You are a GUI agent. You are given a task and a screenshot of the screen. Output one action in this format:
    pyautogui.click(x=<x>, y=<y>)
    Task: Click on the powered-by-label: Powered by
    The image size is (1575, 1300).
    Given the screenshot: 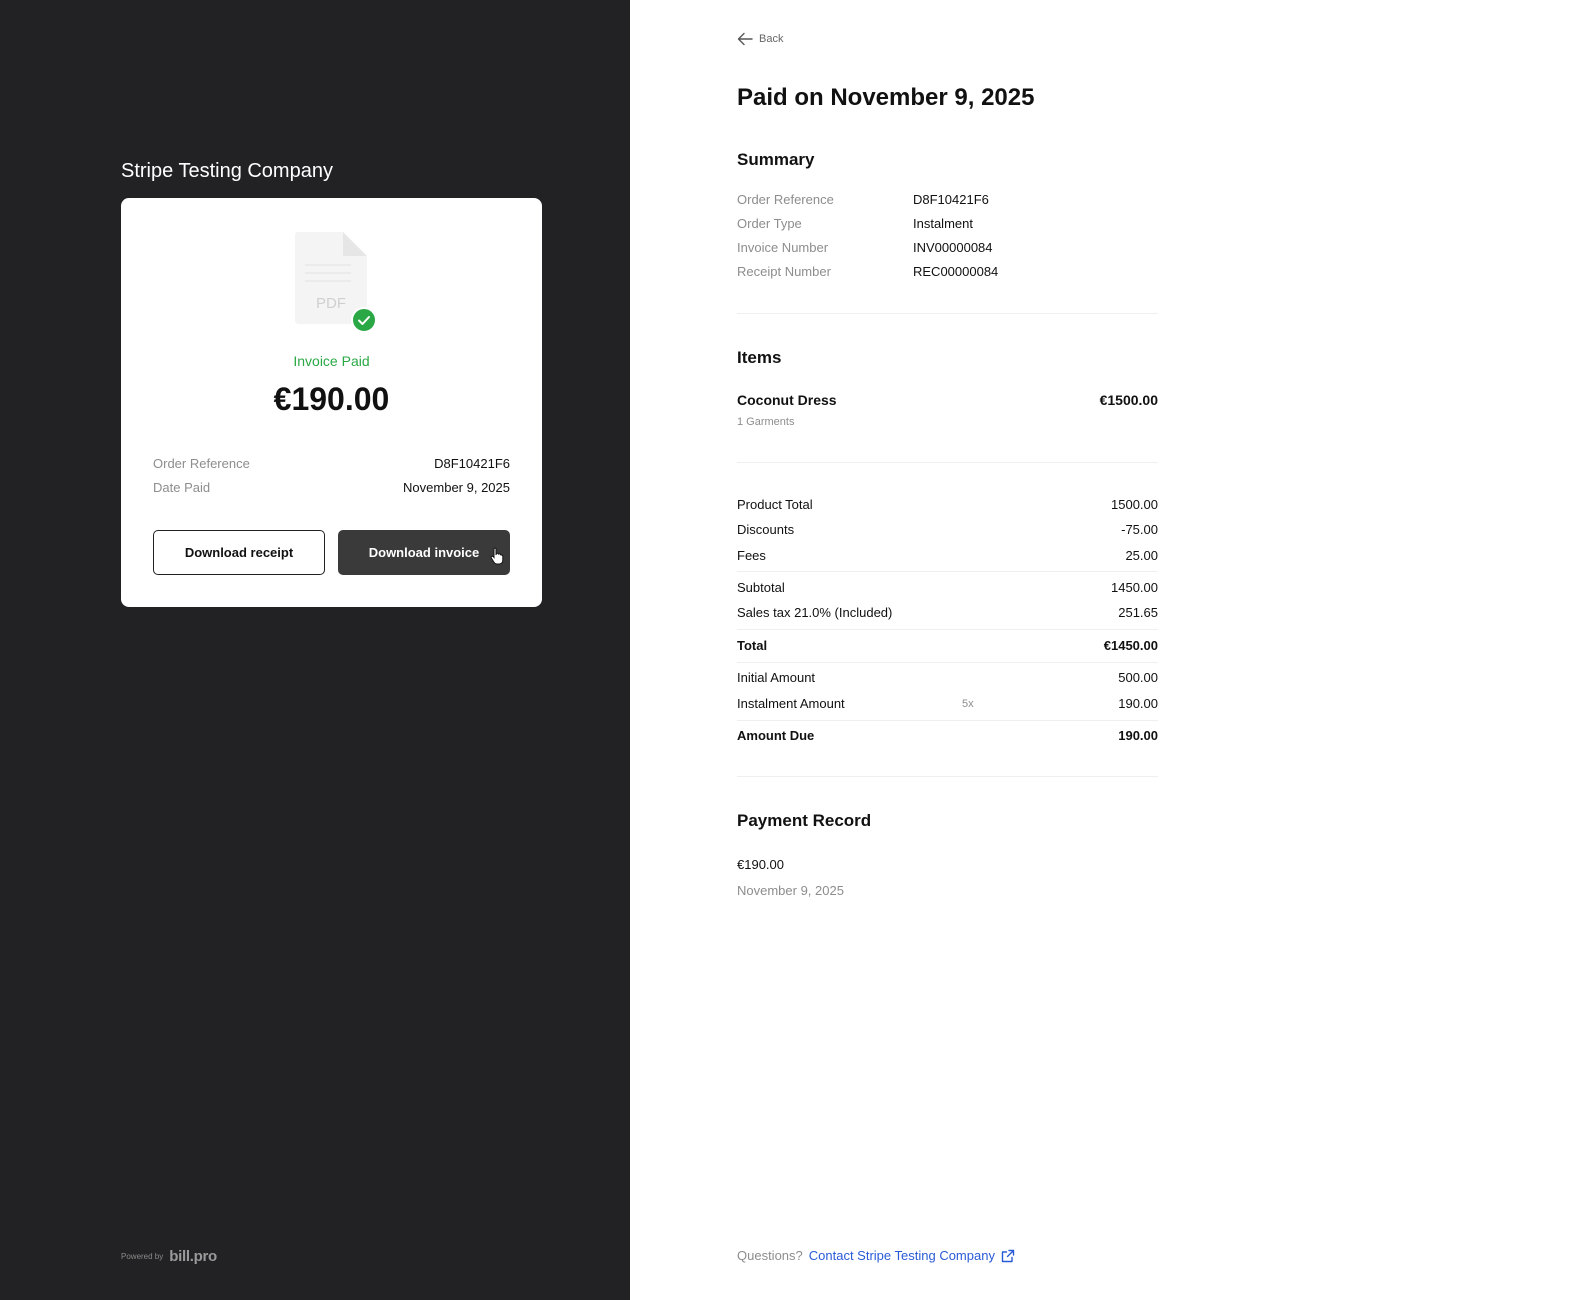 What is the action you would take?
    pyautogui.click(x=142, y=1256)
    